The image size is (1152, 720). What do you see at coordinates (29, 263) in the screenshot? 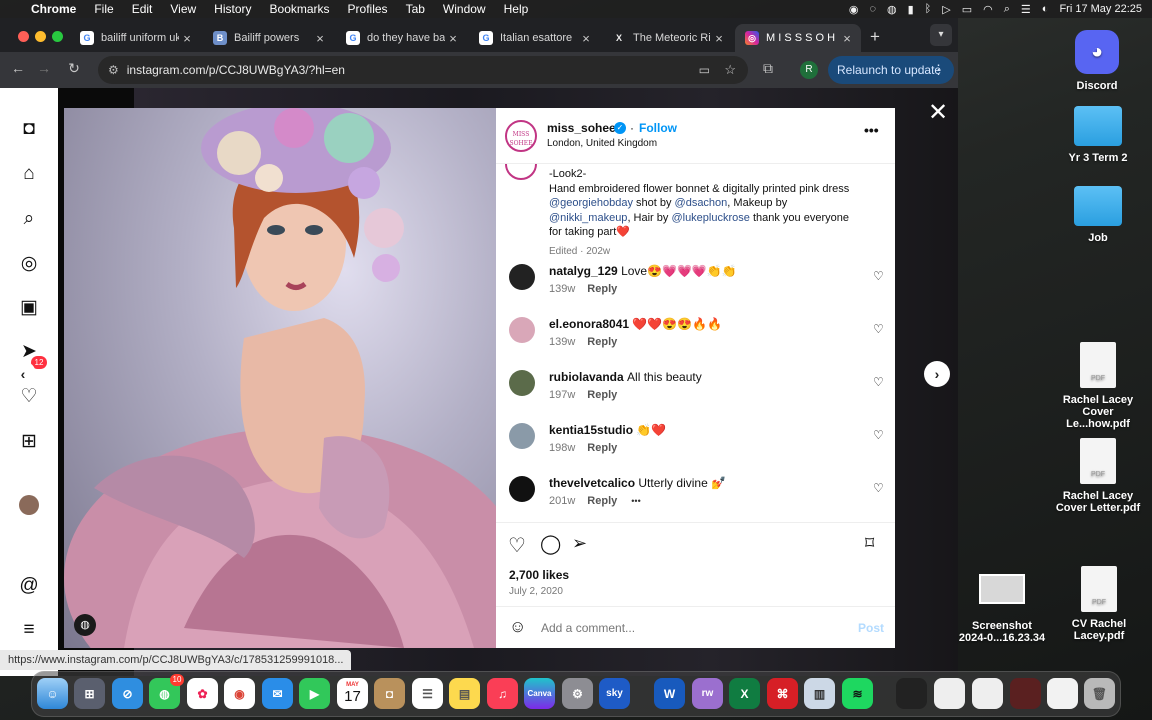
I see `explore-icon: ◎` at bounding box center [29, 263].